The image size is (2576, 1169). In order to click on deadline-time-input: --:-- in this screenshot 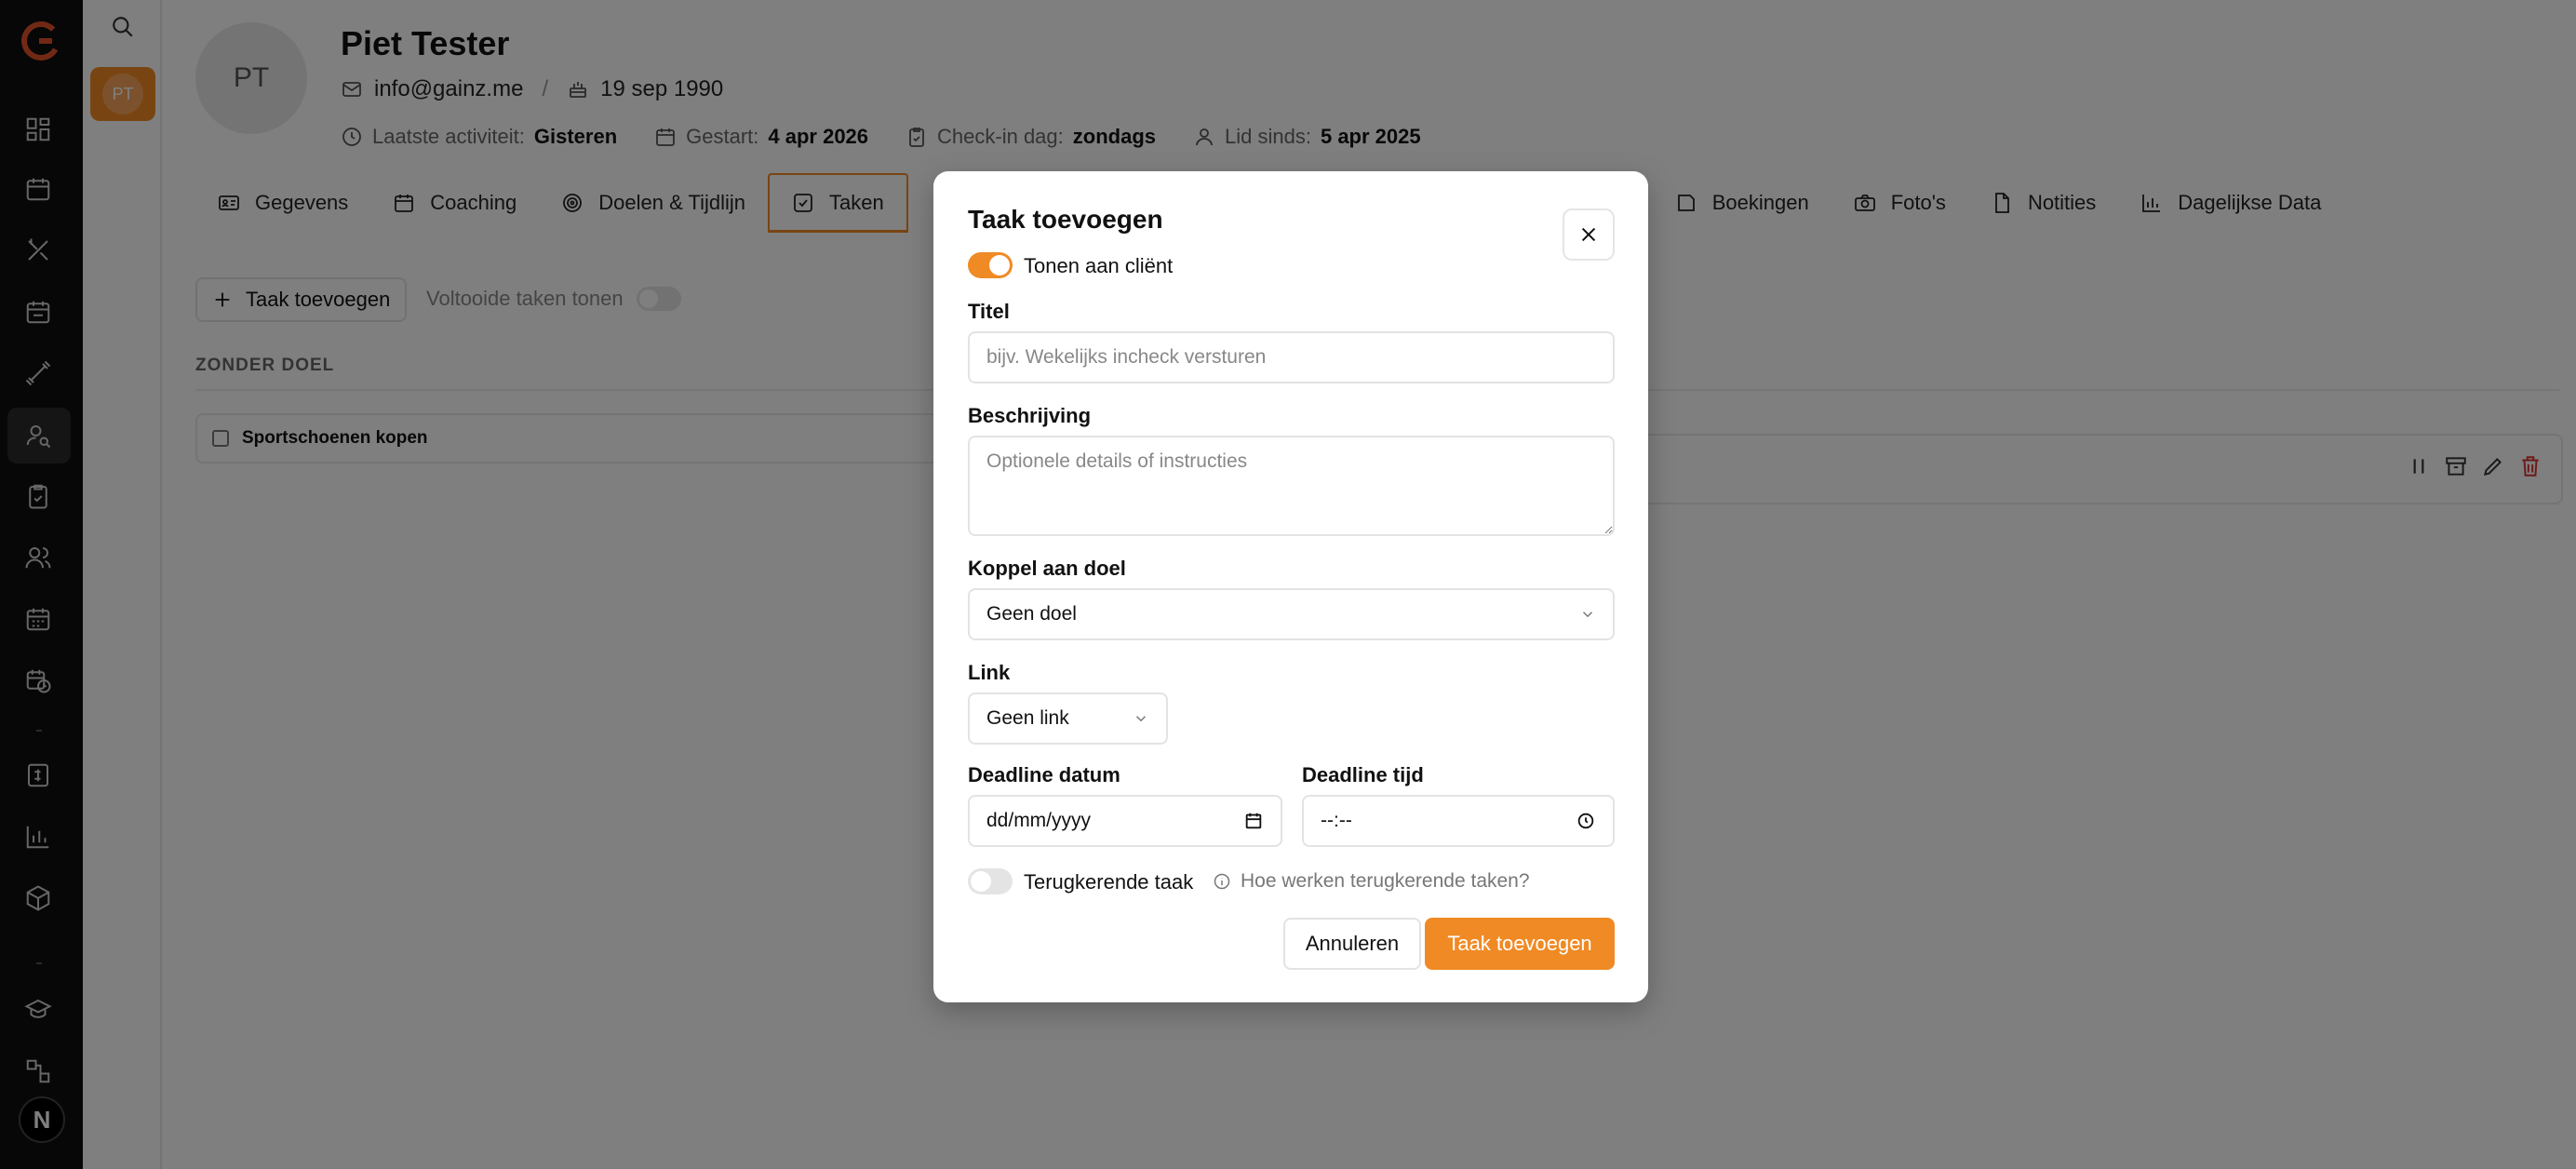, I will do `click(1458, 821)`.